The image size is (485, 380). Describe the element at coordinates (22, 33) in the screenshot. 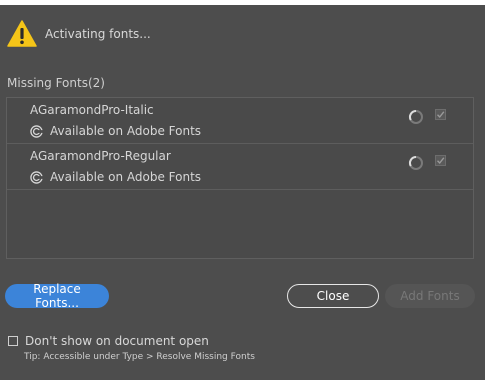

I see `warning-icon` at that location.